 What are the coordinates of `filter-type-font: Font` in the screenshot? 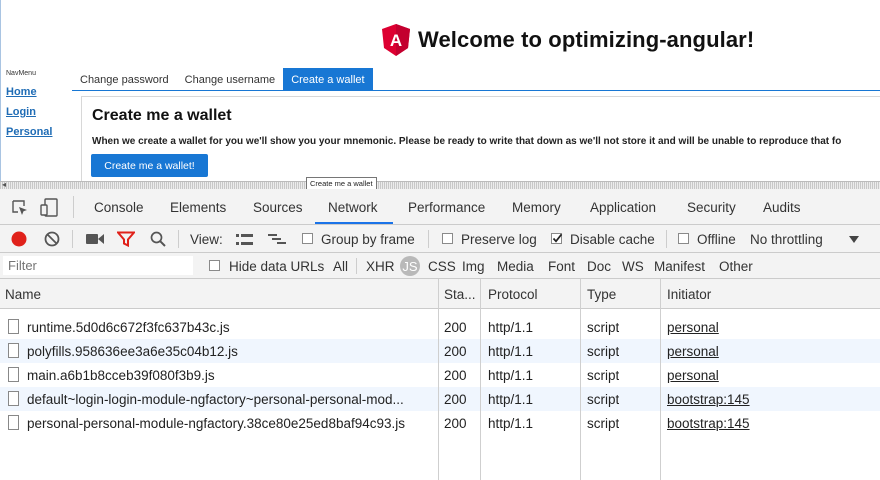 It's located at (561, 266).